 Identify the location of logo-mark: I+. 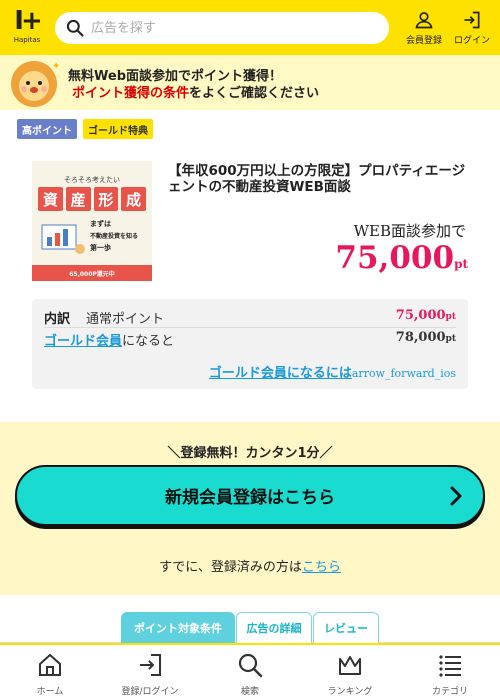
(28, 21).